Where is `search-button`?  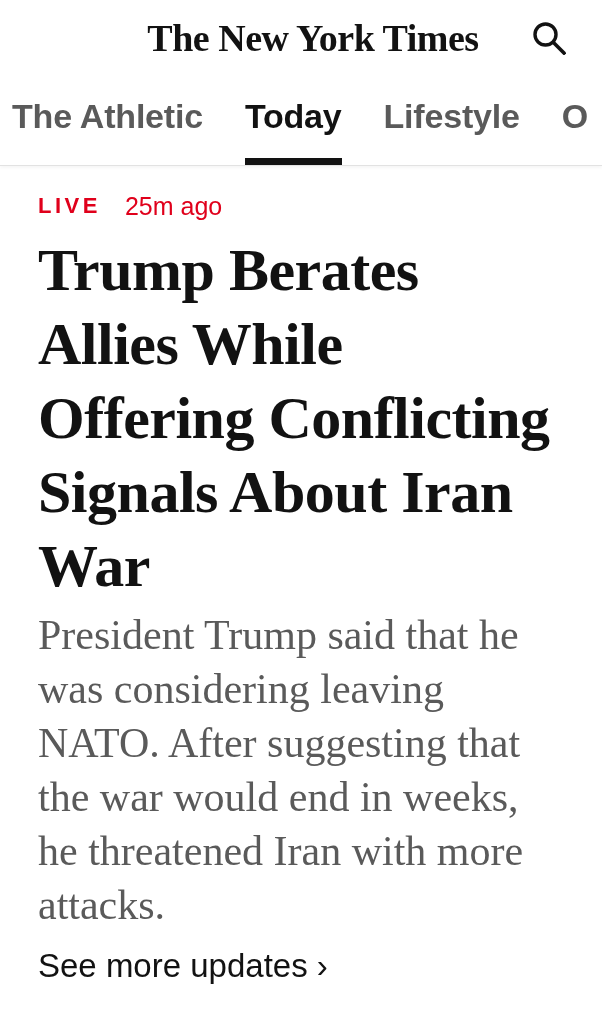 search-button is located at coordinates (549, 38).